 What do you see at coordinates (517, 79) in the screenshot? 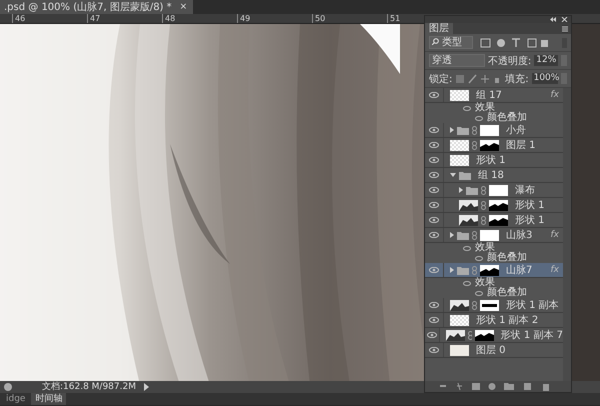
I see `fill-label: 填充:` at bounding box center [517, 79].